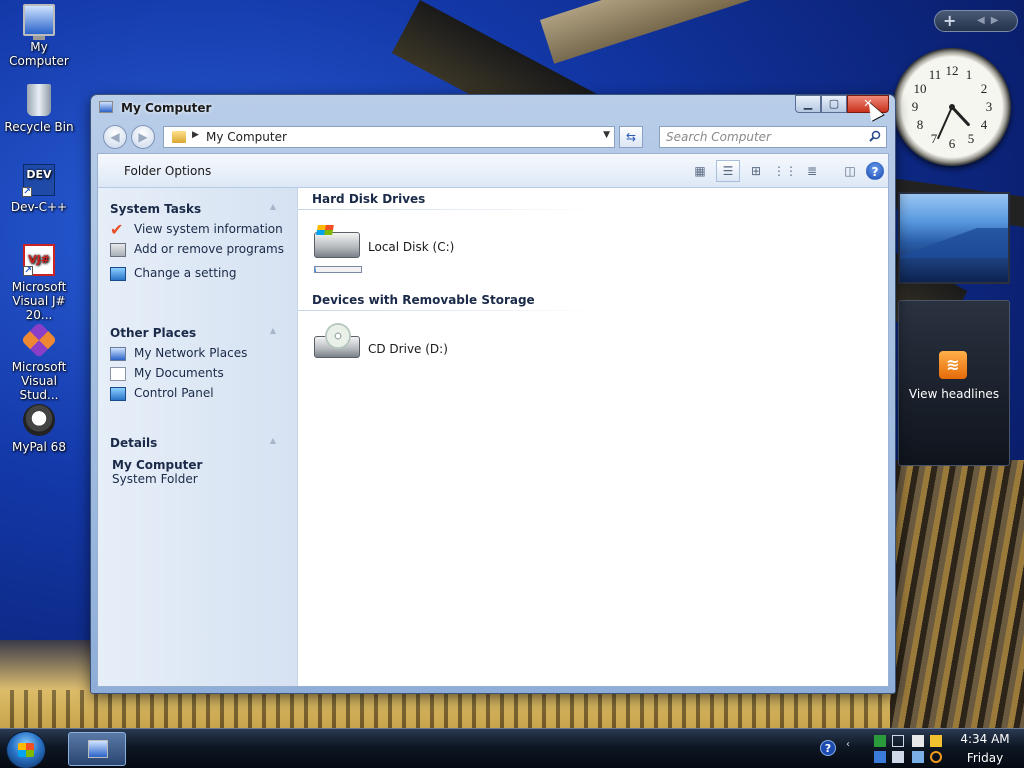 The image size is (1024, 768). I want to click on add-remove-programs-link: Add or remove programs, so click(200, 252).